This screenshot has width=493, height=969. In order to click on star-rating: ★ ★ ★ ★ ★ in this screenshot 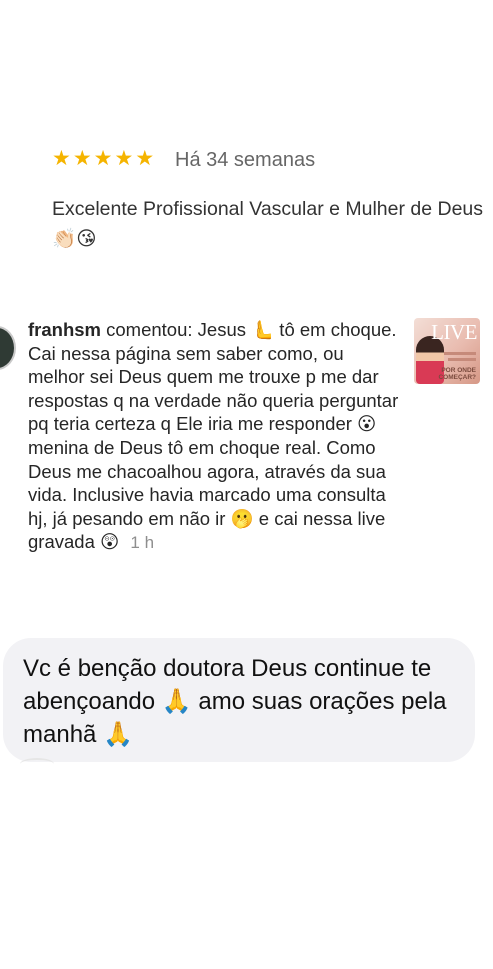, I will do `click(103, 158)`.